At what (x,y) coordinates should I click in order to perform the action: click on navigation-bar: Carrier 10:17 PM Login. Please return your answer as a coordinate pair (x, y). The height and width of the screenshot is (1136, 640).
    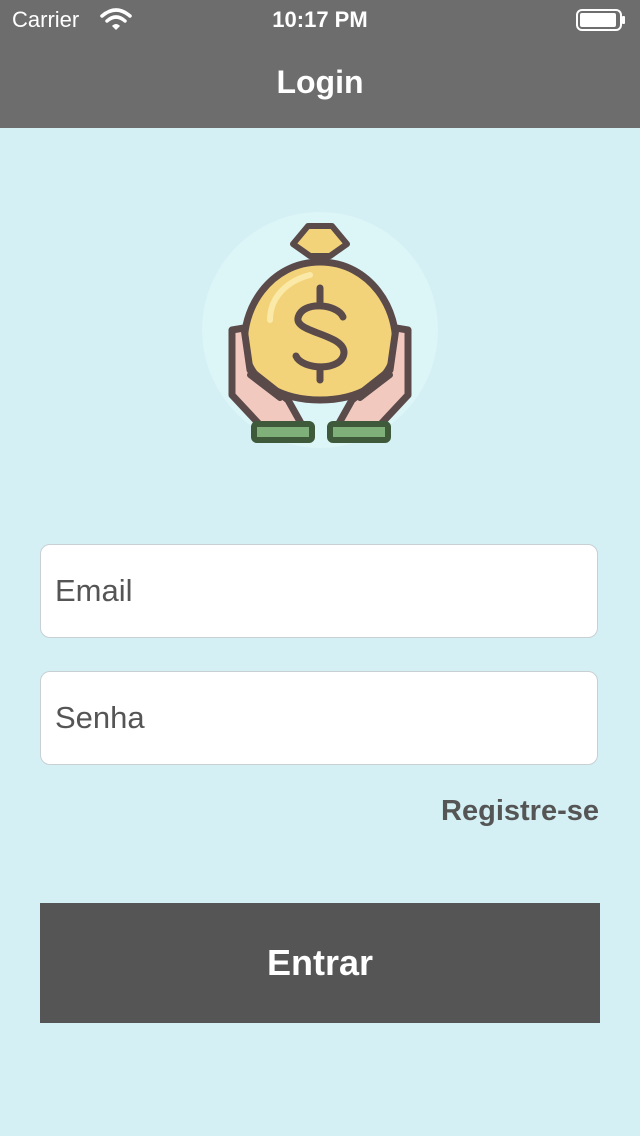
    Looking at the image, I should click on (320, 64).